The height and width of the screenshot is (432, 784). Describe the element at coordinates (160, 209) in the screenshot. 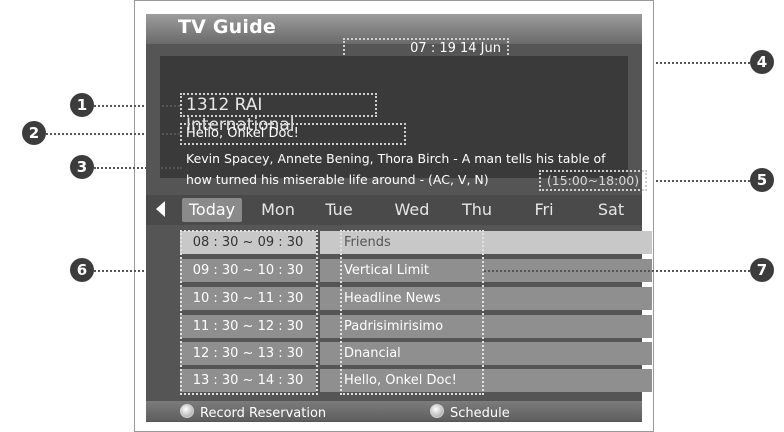

I see `triangle-left-icon` at that location.